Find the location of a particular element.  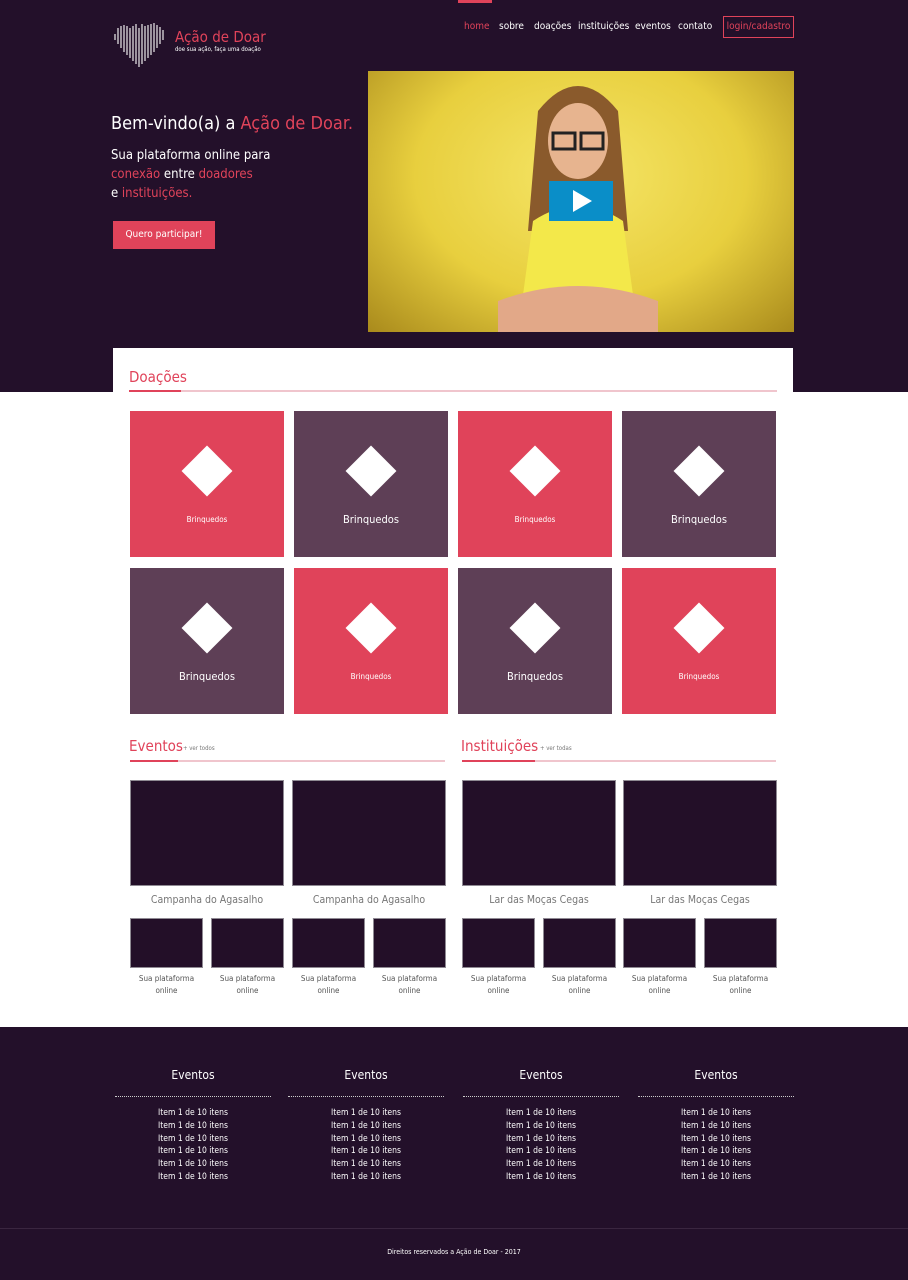

nav-eventos: eventos is located at coordinates (653, 26).